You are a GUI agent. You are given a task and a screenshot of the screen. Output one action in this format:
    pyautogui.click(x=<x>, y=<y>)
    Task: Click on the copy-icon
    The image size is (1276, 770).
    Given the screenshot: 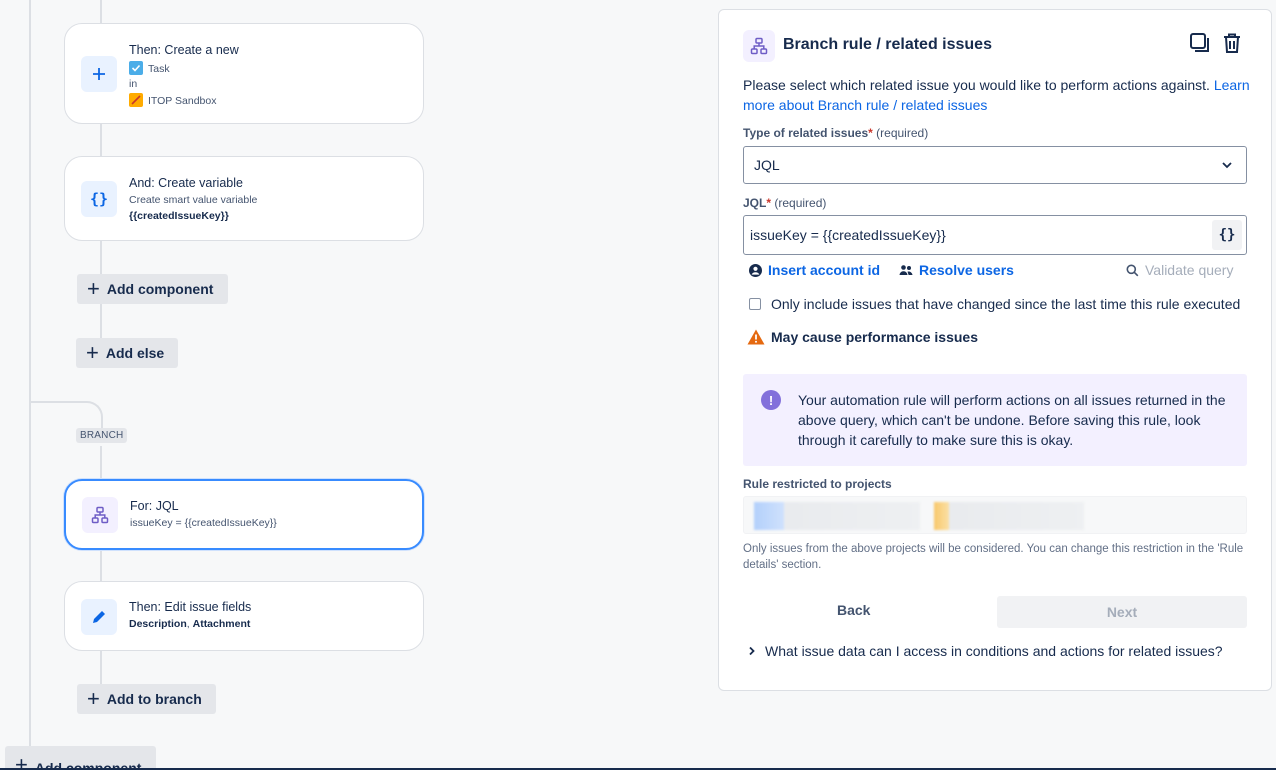 What is the action you would take?
    pyautogui.click(x=1200, y=45)
    